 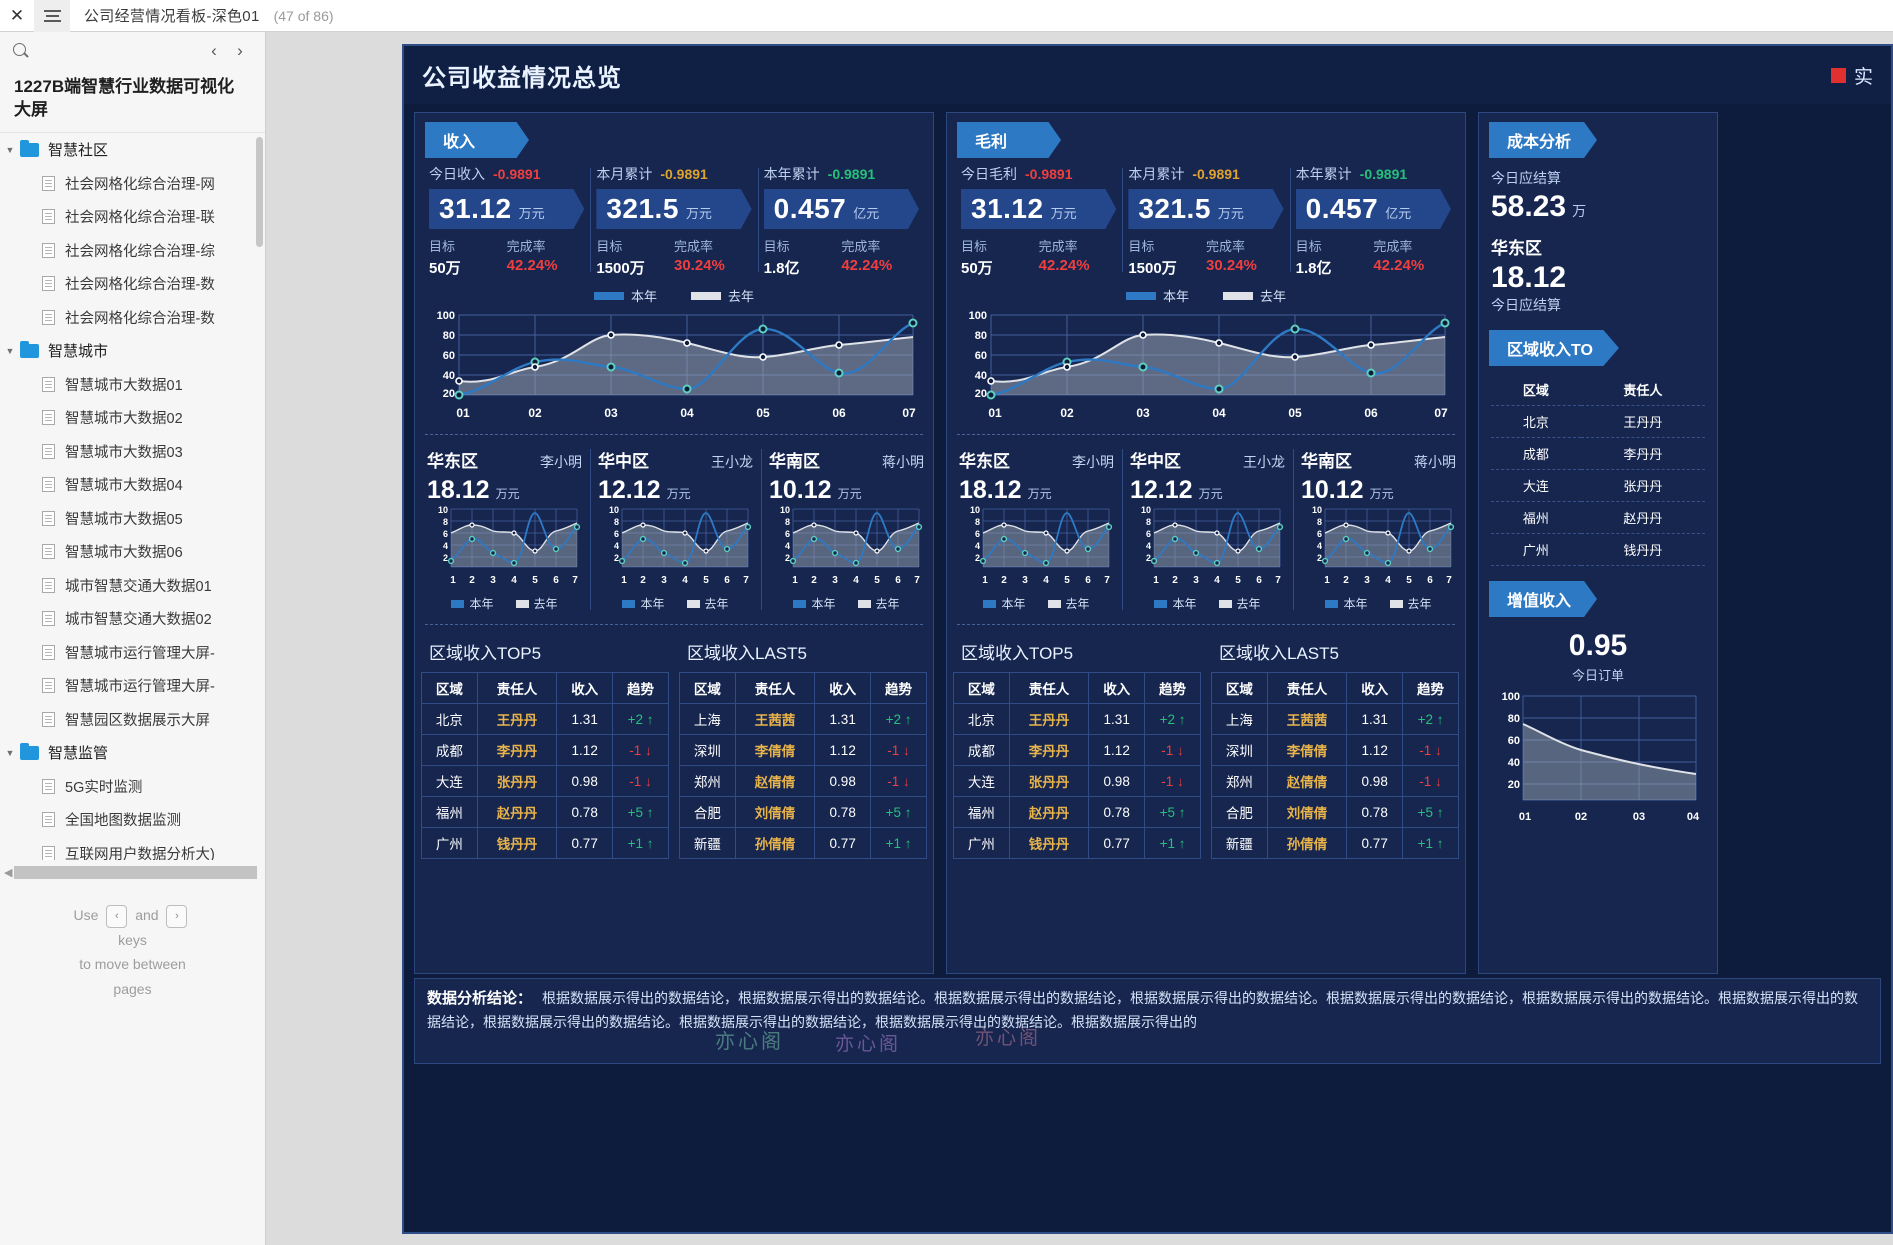 What do you see at coordinates (135, 872) in the screenshot?
I see `scroll-thumb` at bounding box center [135, 872].